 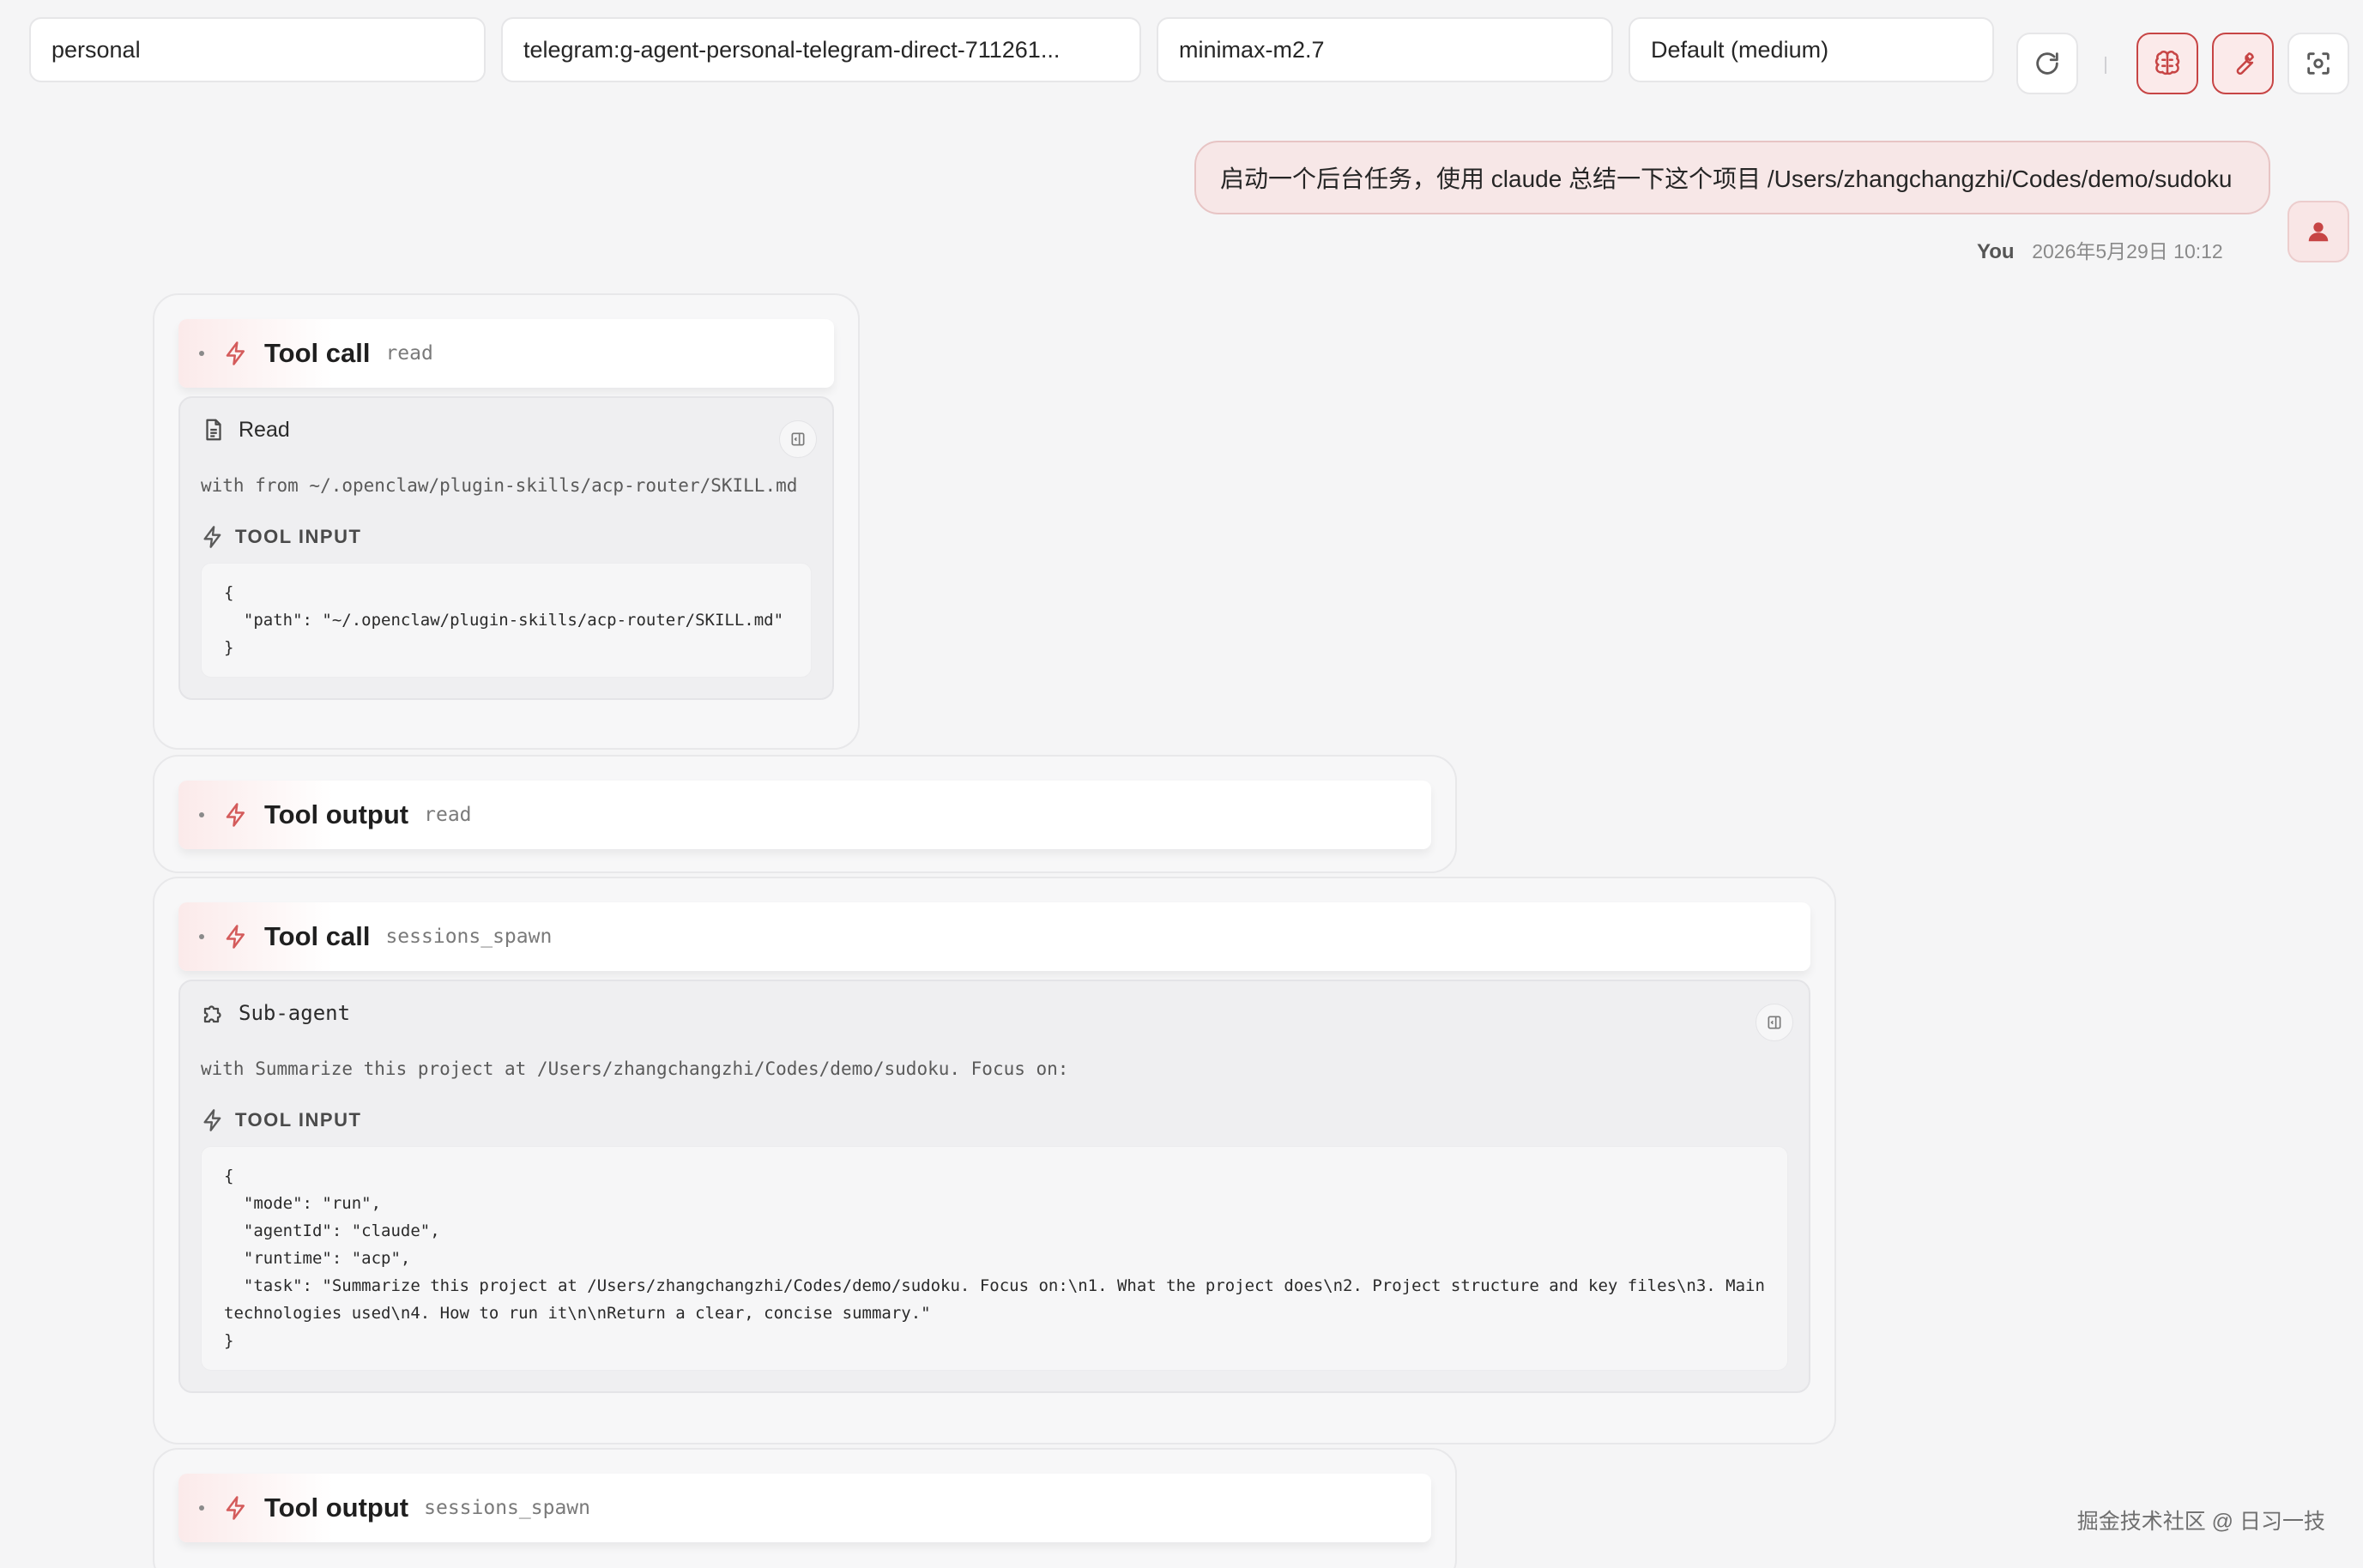 I want to click on tool-card-header: Read, so click(x=507, y=430).